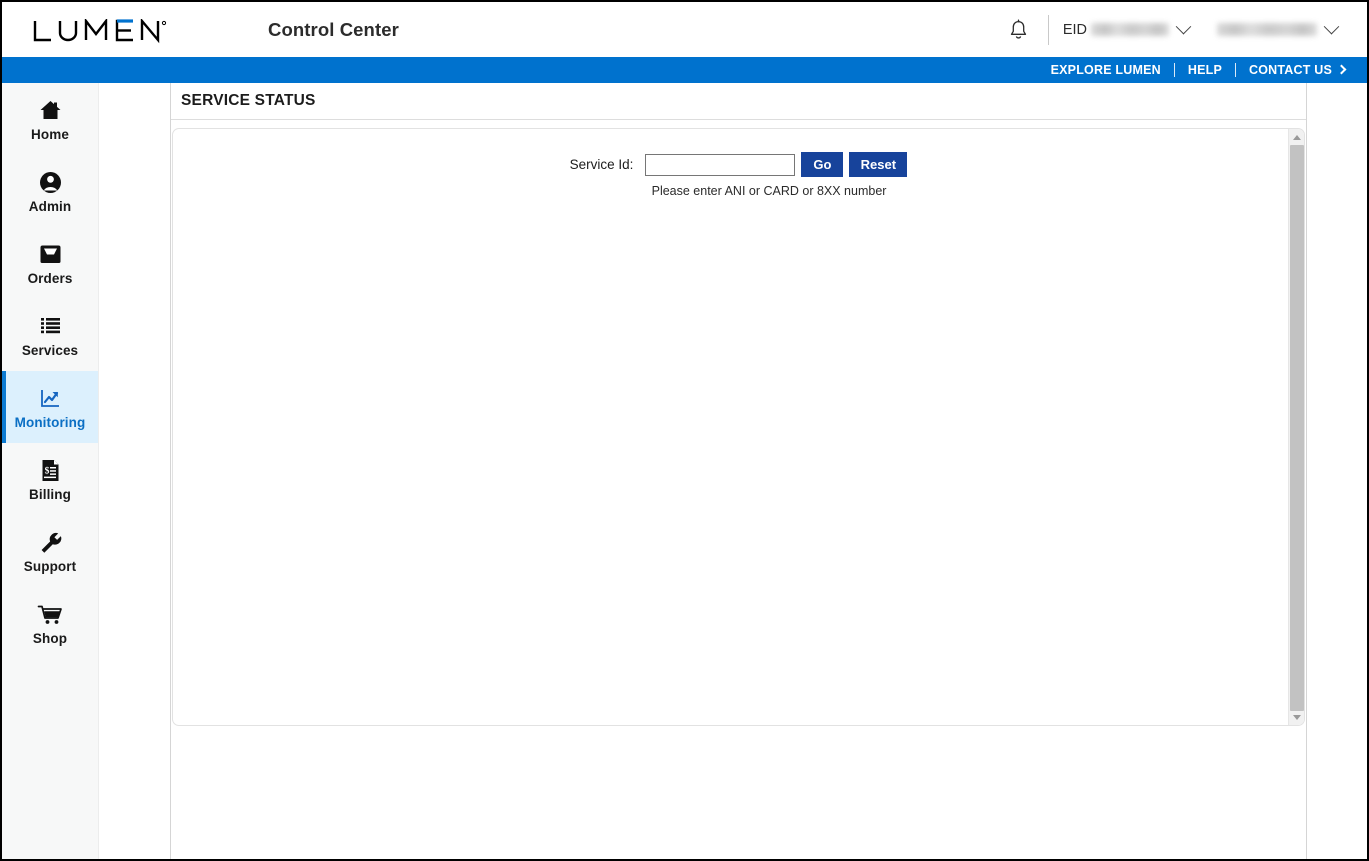 Image resolution: width=1369 pixels, height=861 pixels. I want to click on page-title: SERVICE STATUS, so click(248, 100).